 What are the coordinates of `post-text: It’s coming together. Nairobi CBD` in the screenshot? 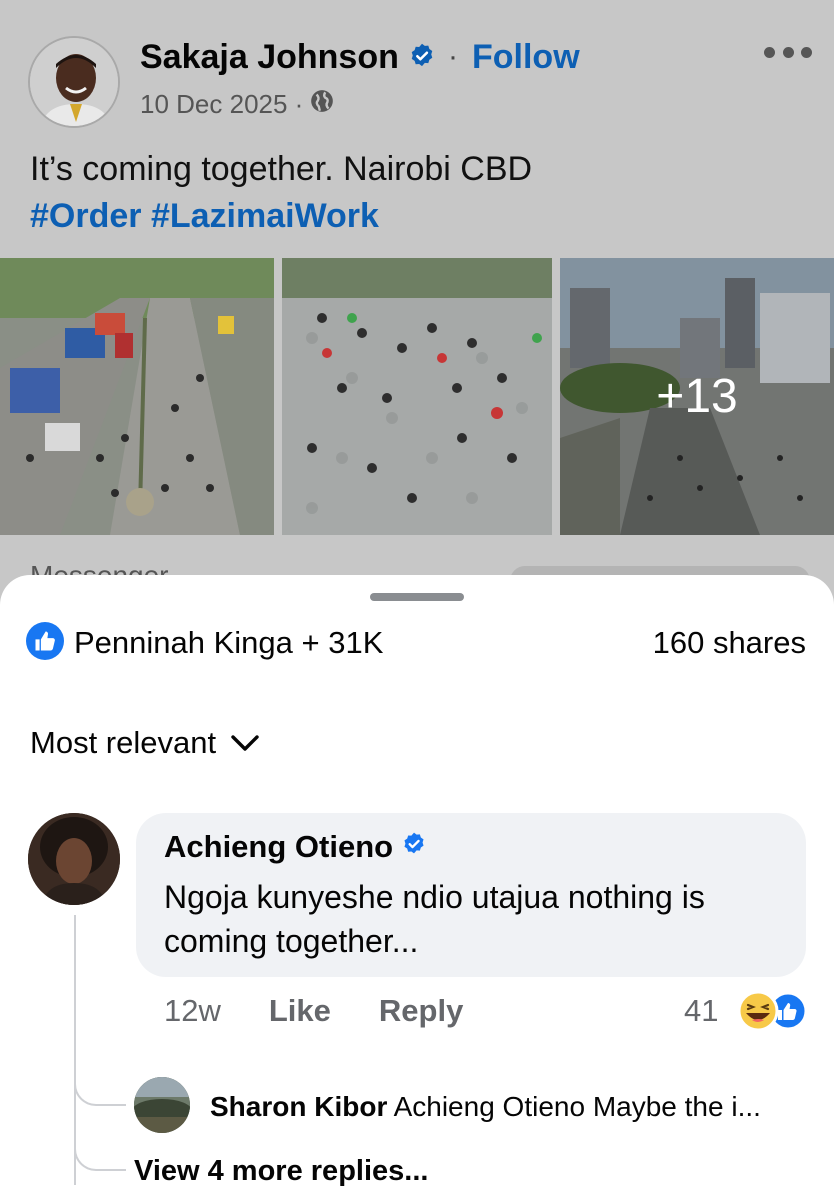 It's located at (281, 169).